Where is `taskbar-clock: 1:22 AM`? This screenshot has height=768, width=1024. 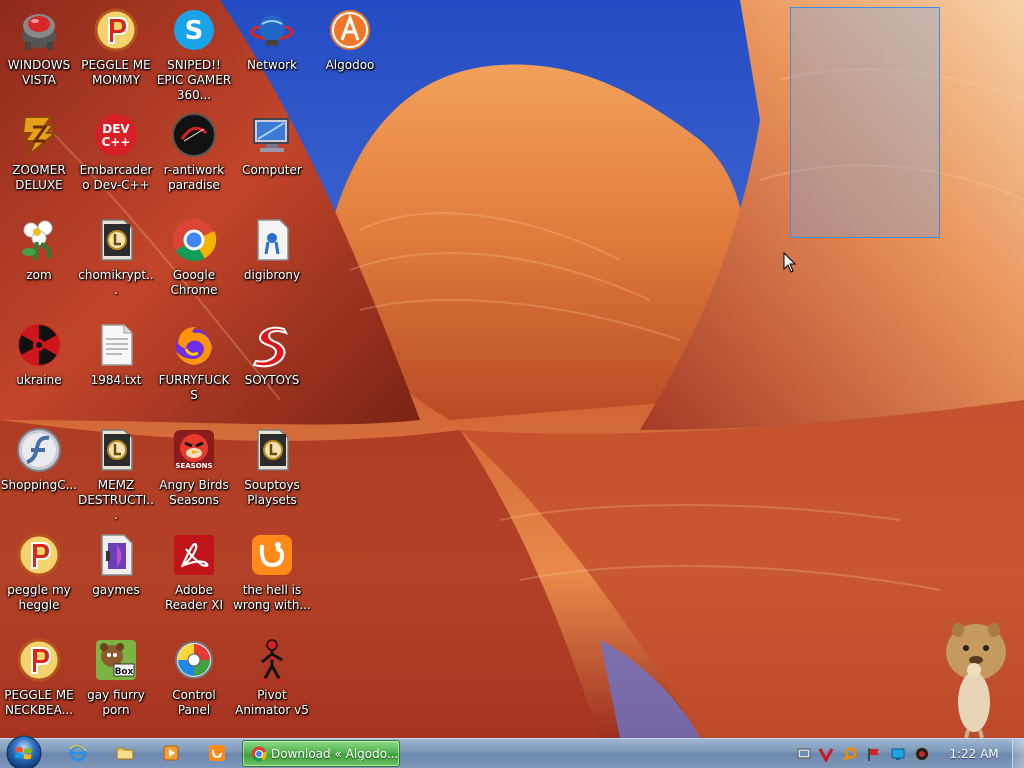 taskbar-clock: 1:22 AM is located at coordinates (974, 753).